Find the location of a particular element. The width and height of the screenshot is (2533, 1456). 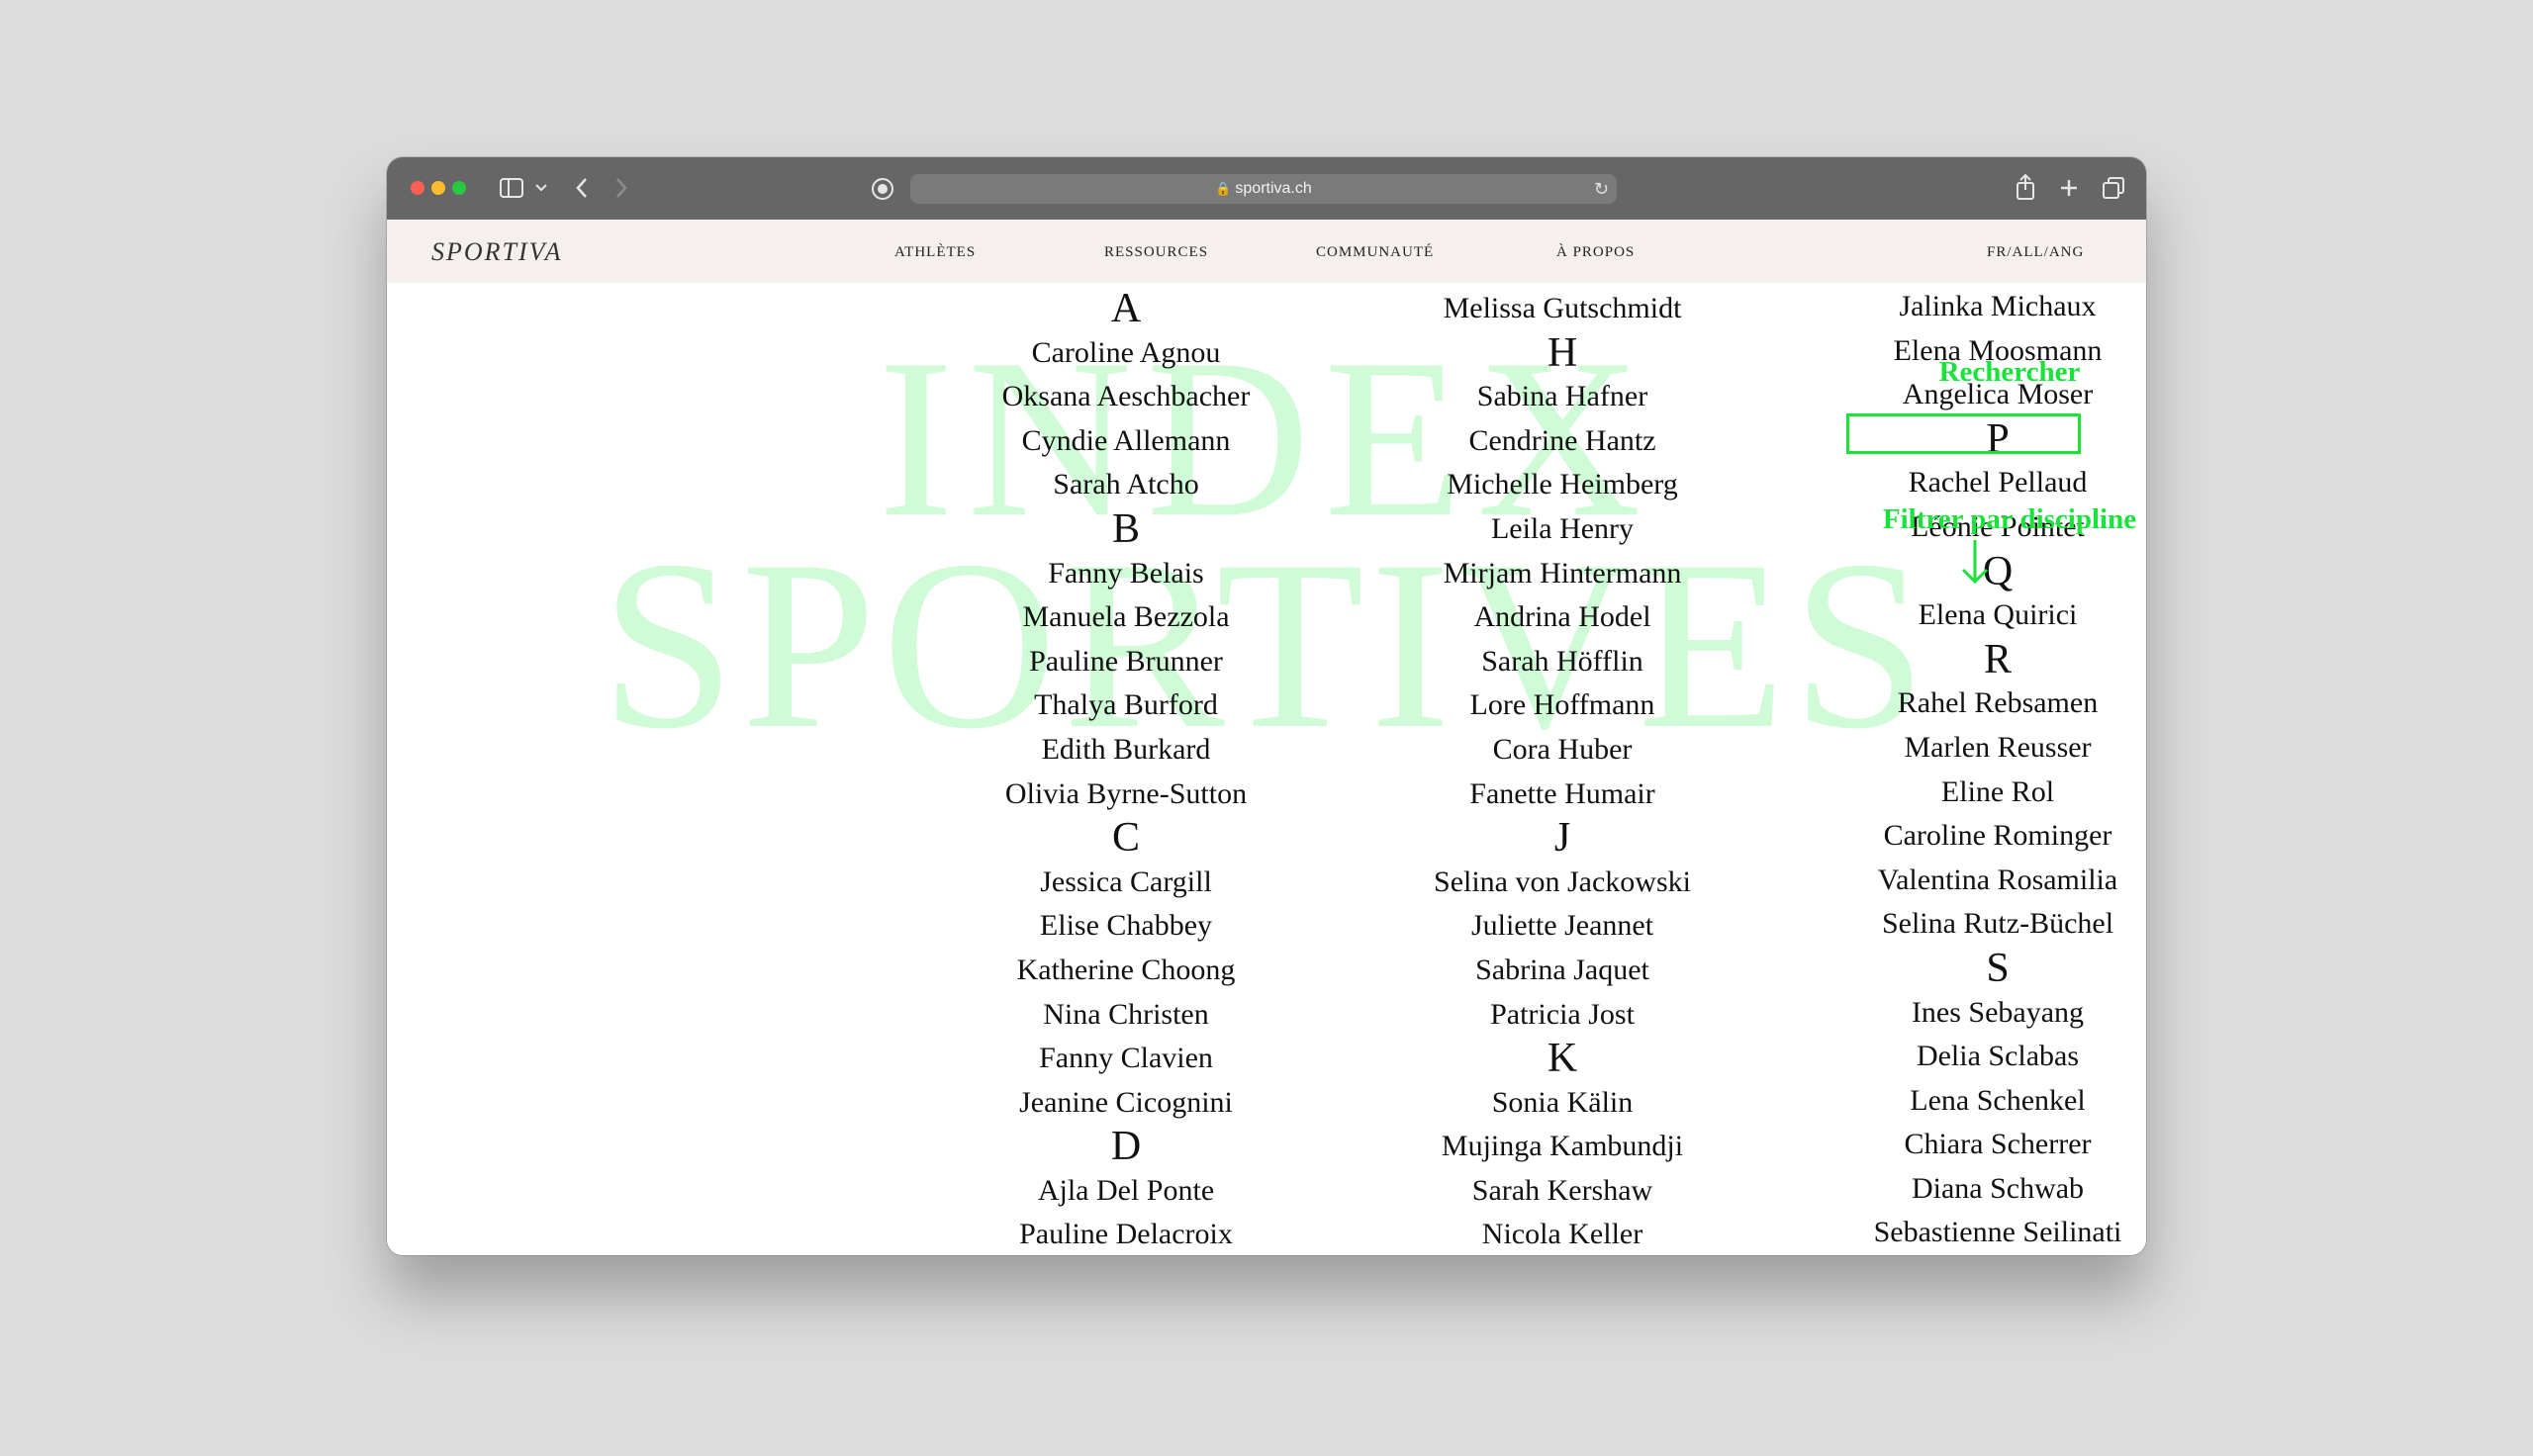

athlete-link: Nicola Keller is located at coordinates (1562, 1234).